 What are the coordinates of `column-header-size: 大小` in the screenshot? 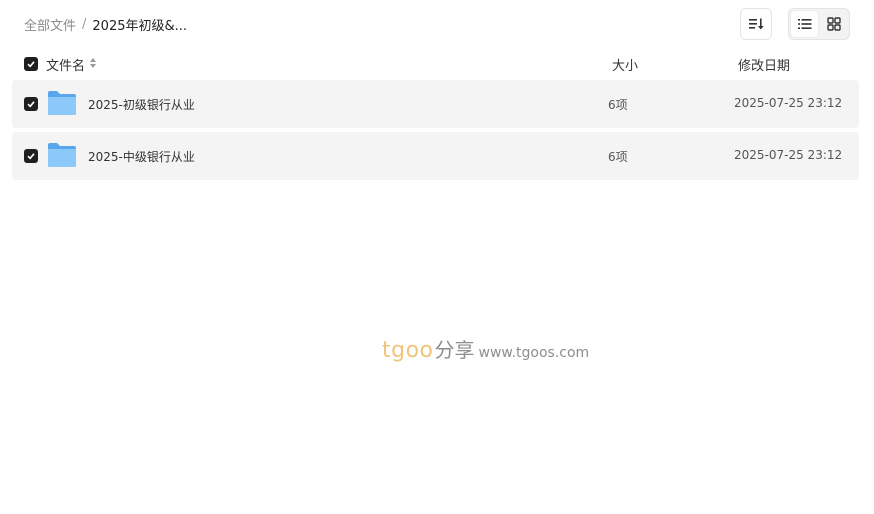 It's located at (625, 64).